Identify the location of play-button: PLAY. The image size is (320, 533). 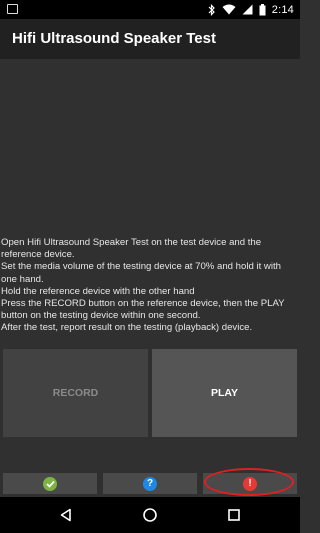
(224, 393).